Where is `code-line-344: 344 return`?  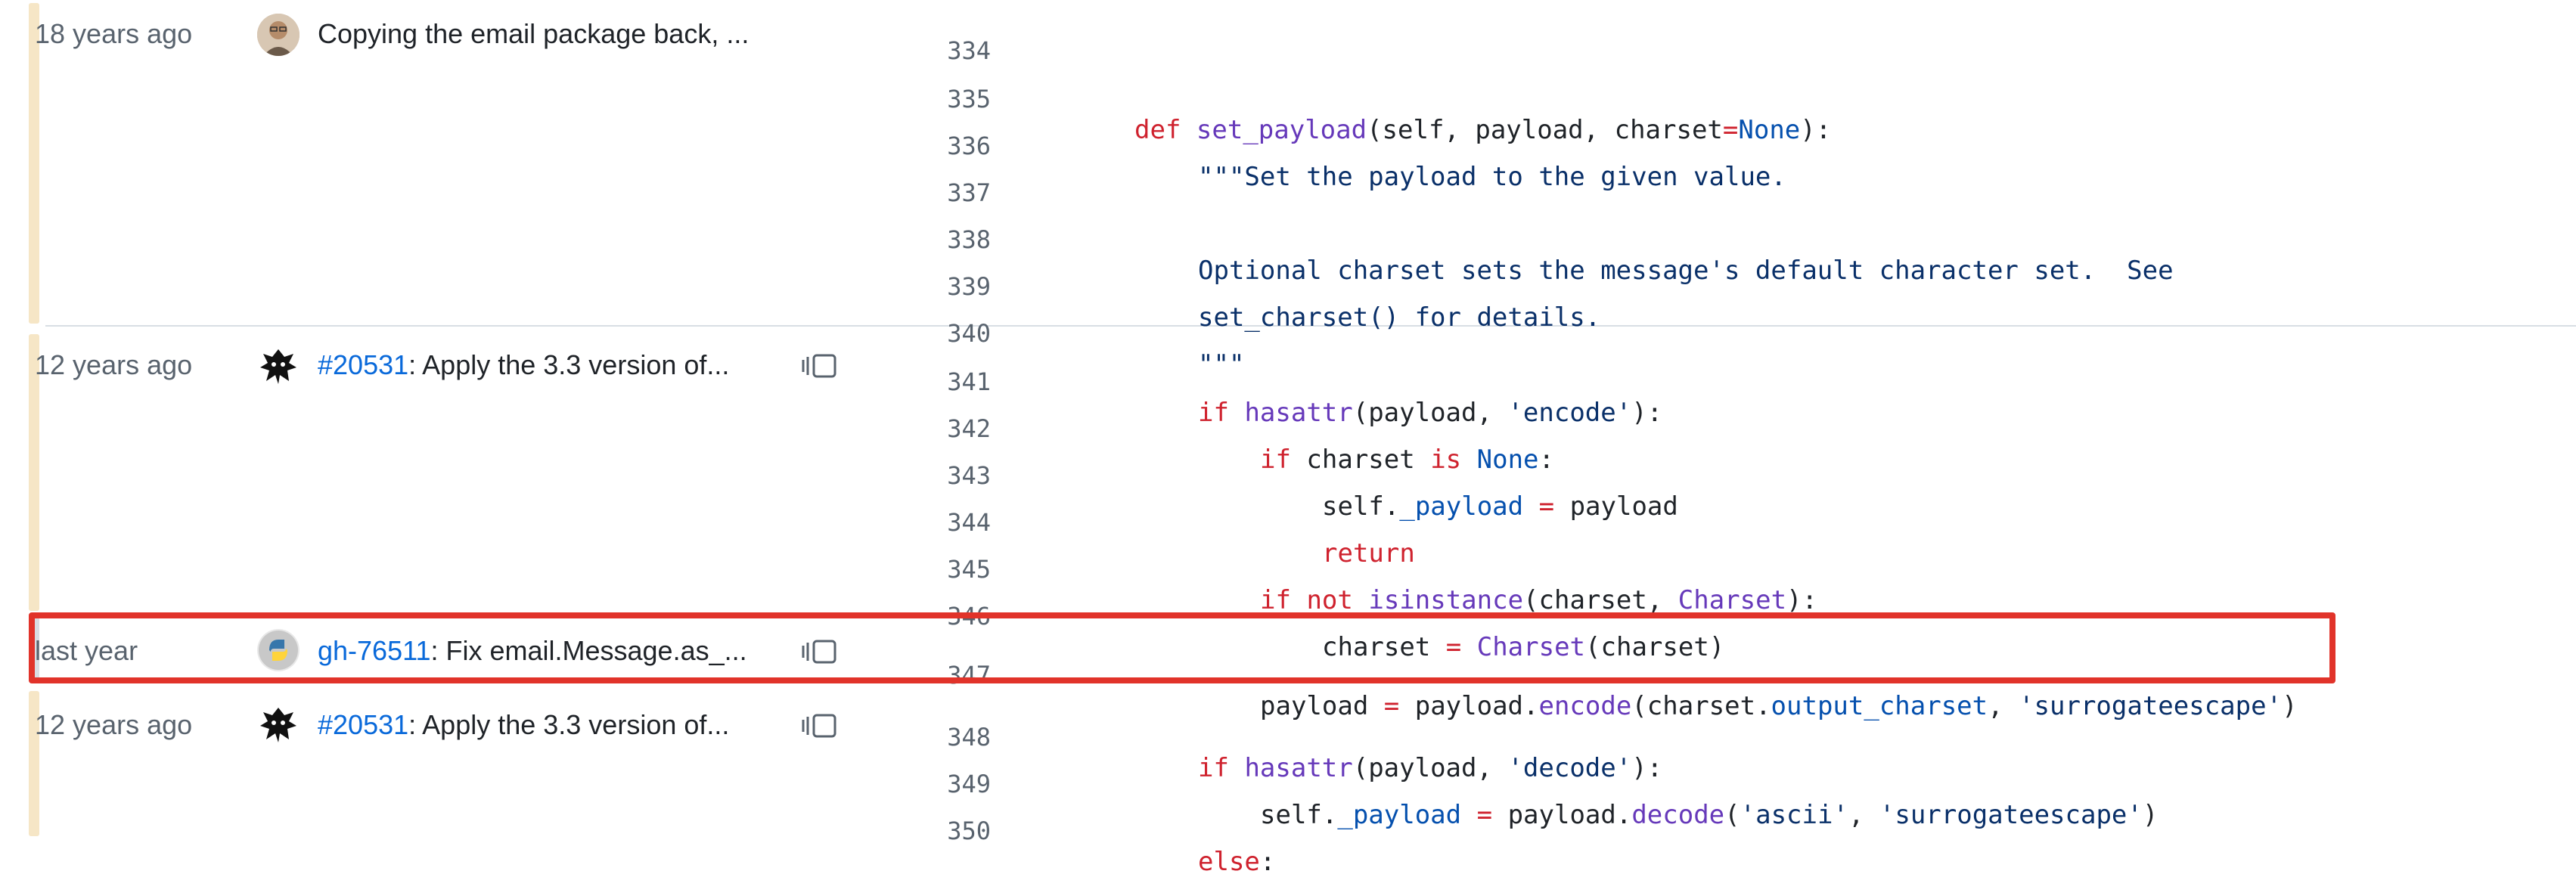
code-line-344: 344 return is located at coordinates (1288, 523).